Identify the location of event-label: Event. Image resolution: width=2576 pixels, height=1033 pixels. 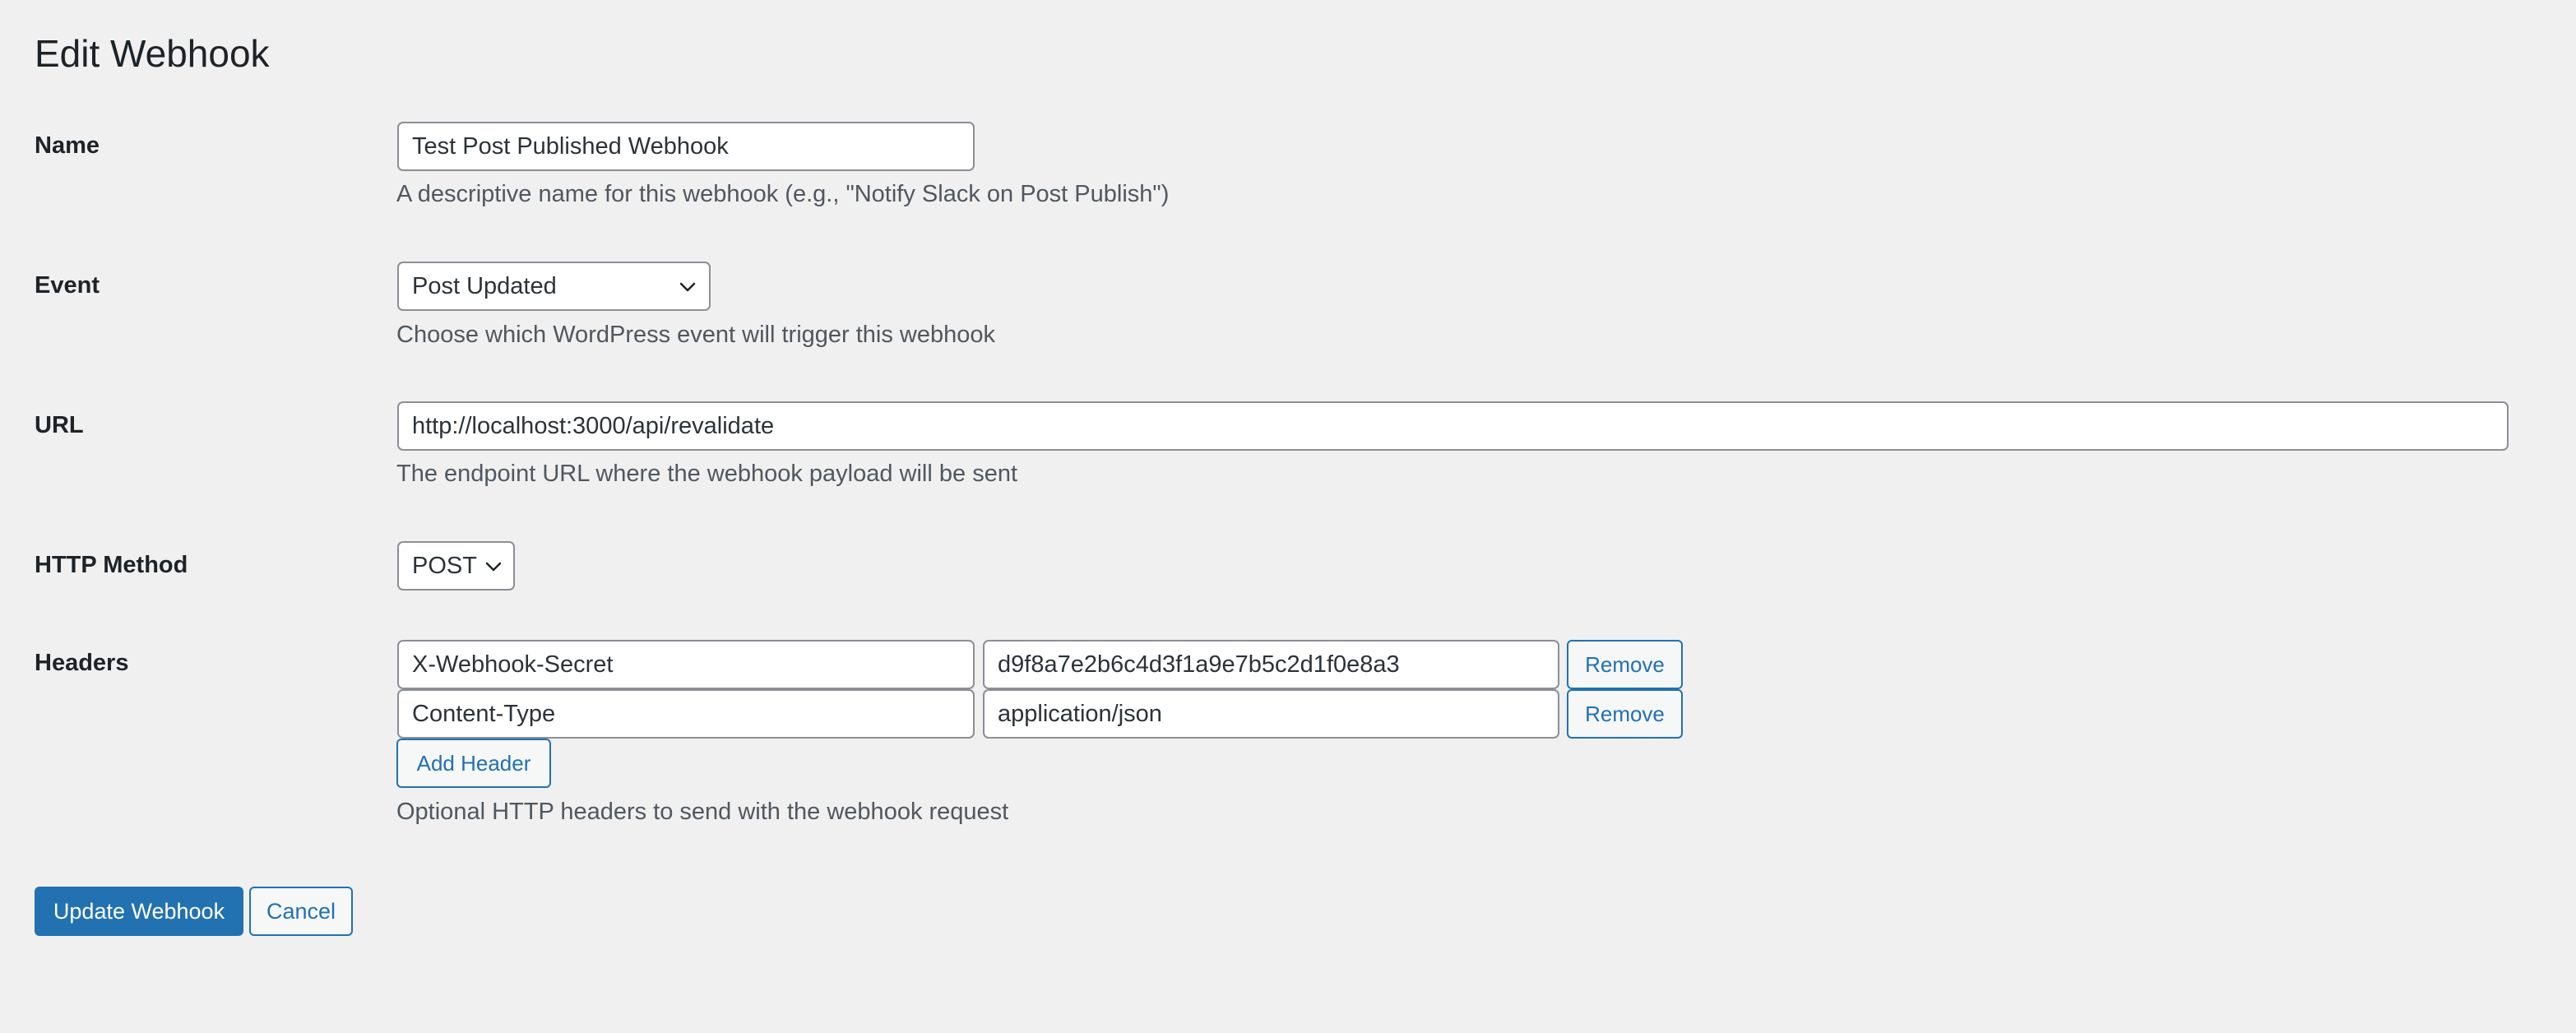
(68, 285).